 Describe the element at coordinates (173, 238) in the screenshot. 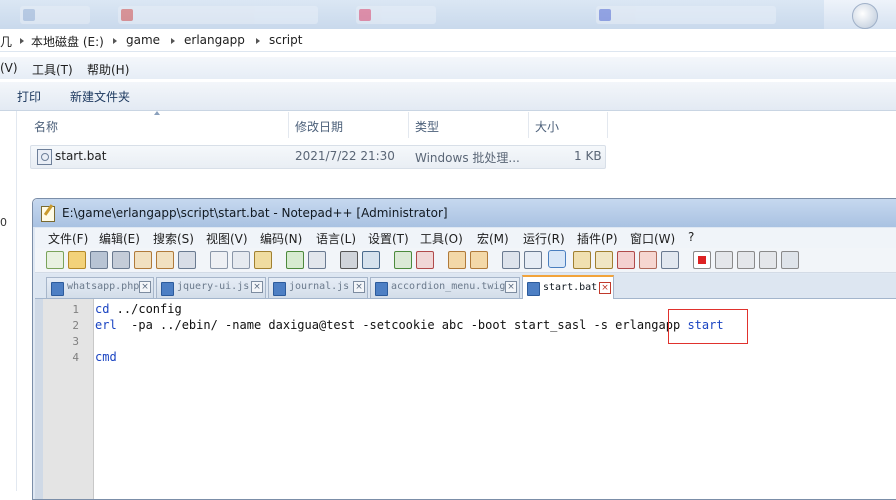

I see `npp-menu-search: 搜索(S)` at that location.